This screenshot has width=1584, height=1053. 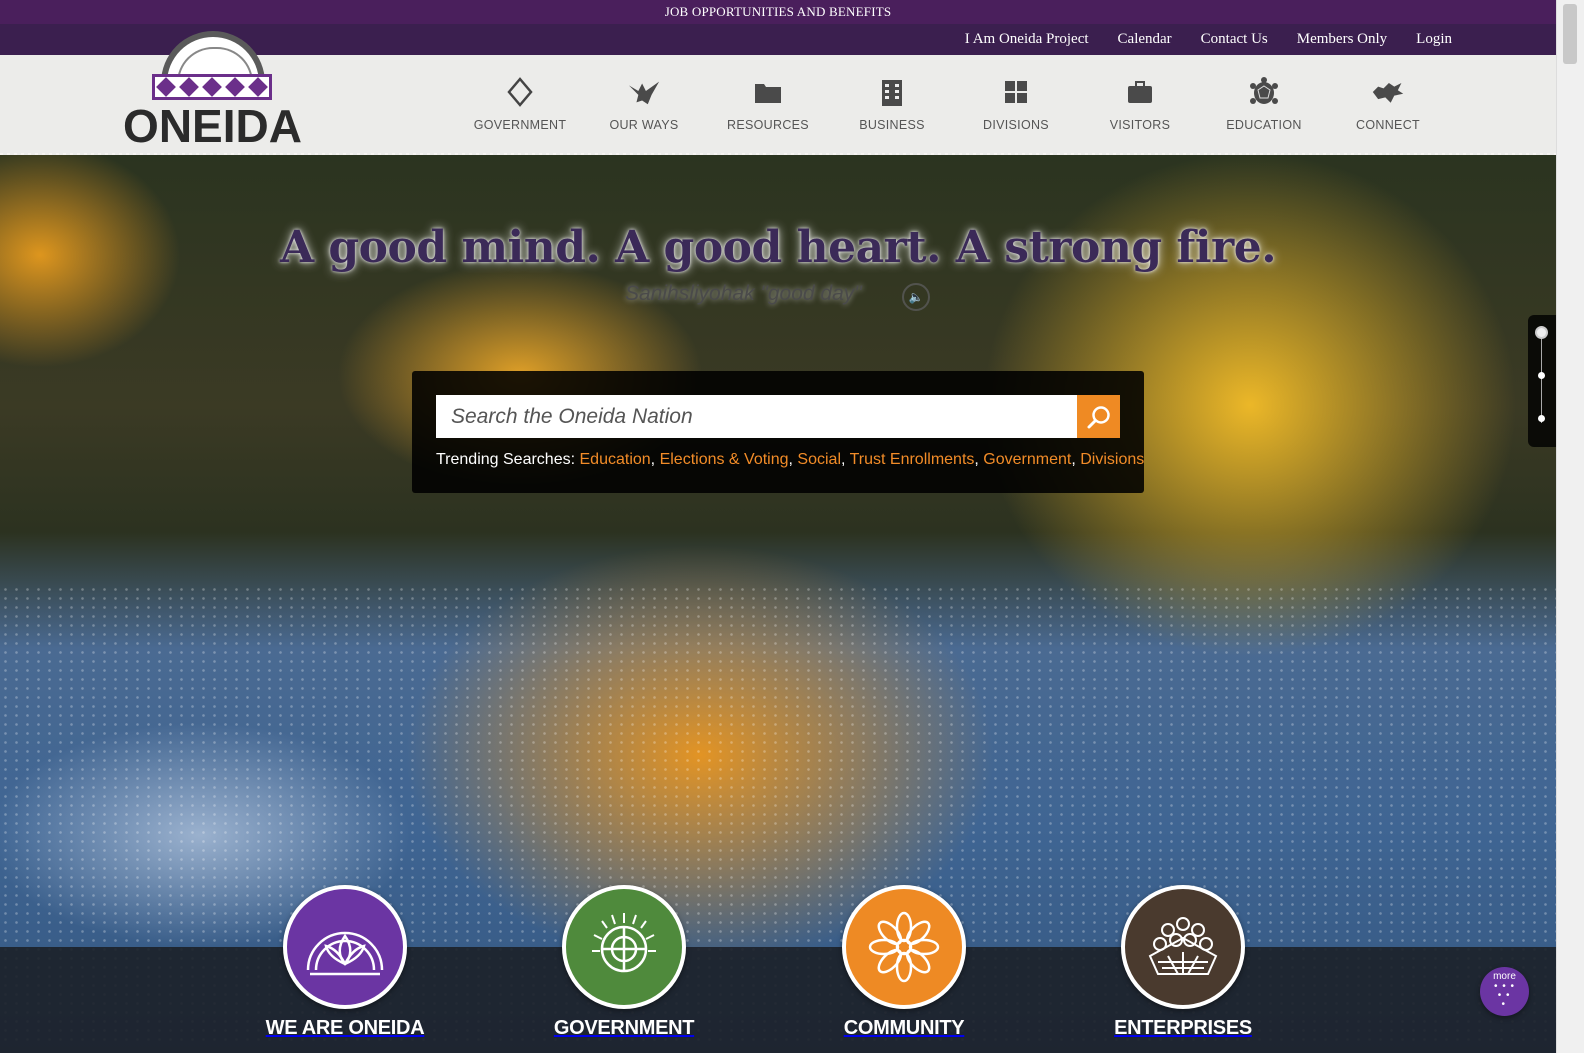 I want to click on nav-label: RESOURCES, so click(x=768, y=125).